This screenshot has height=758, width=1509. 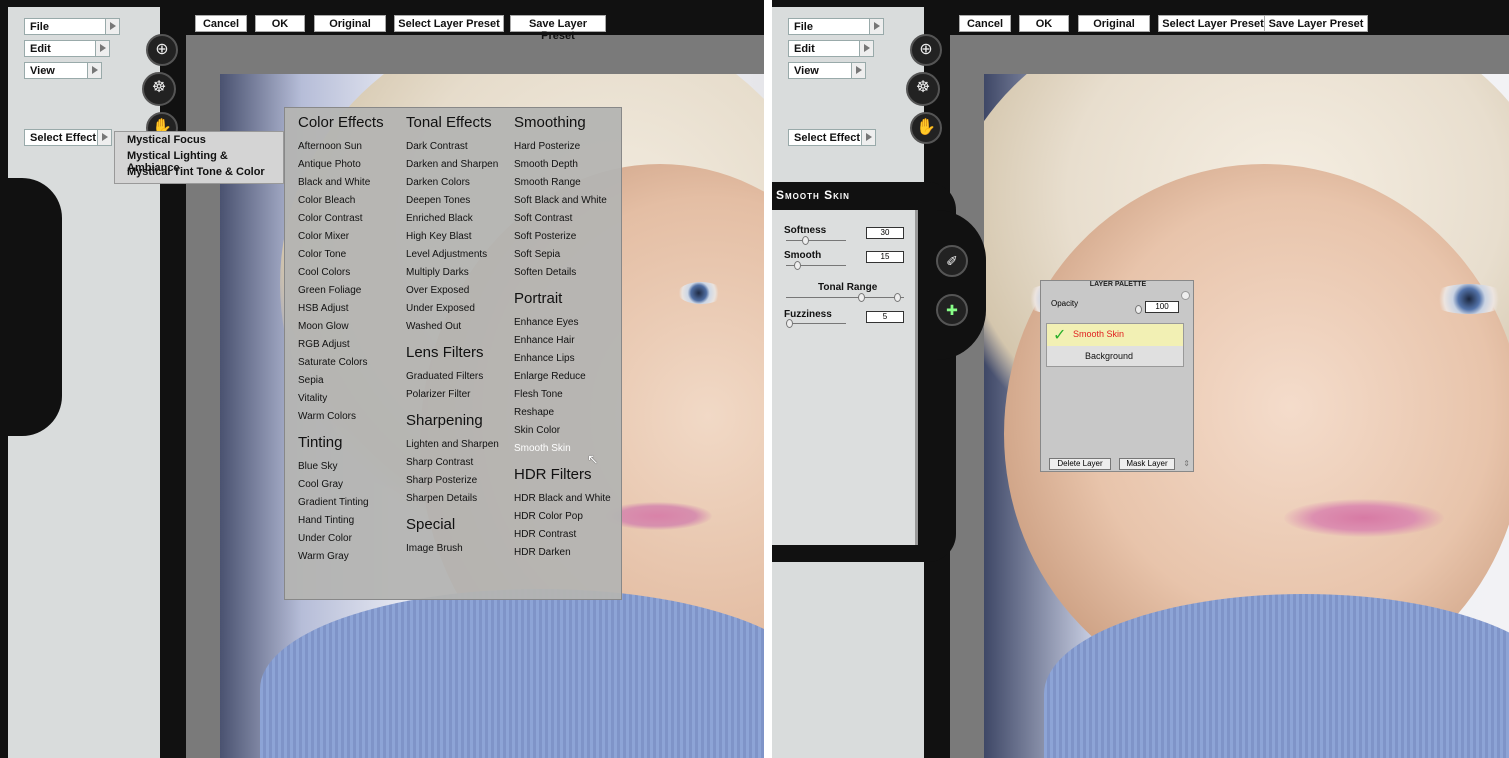 I want to click on softness-stepper: 30, so click(x=885, y=233).